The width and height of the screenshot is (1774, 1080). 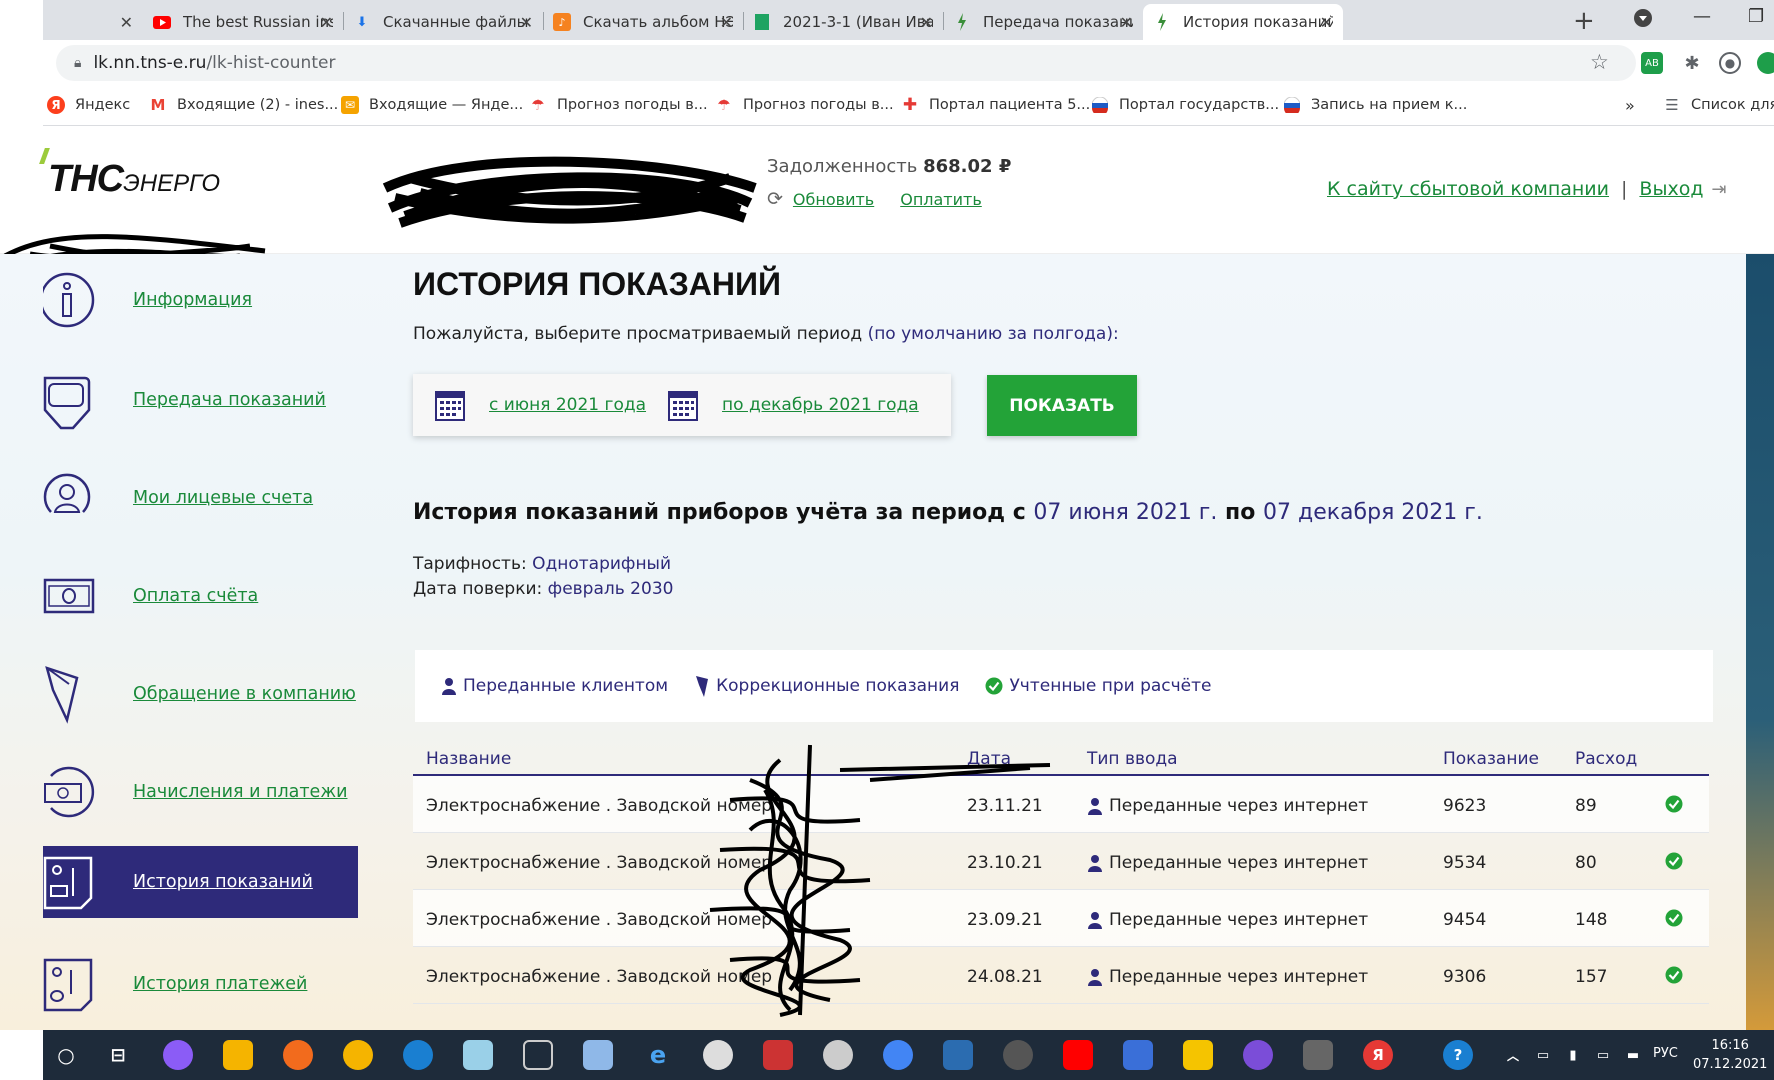 I want to click on yandex-icon: Я, so click(x=1378, y=1055).